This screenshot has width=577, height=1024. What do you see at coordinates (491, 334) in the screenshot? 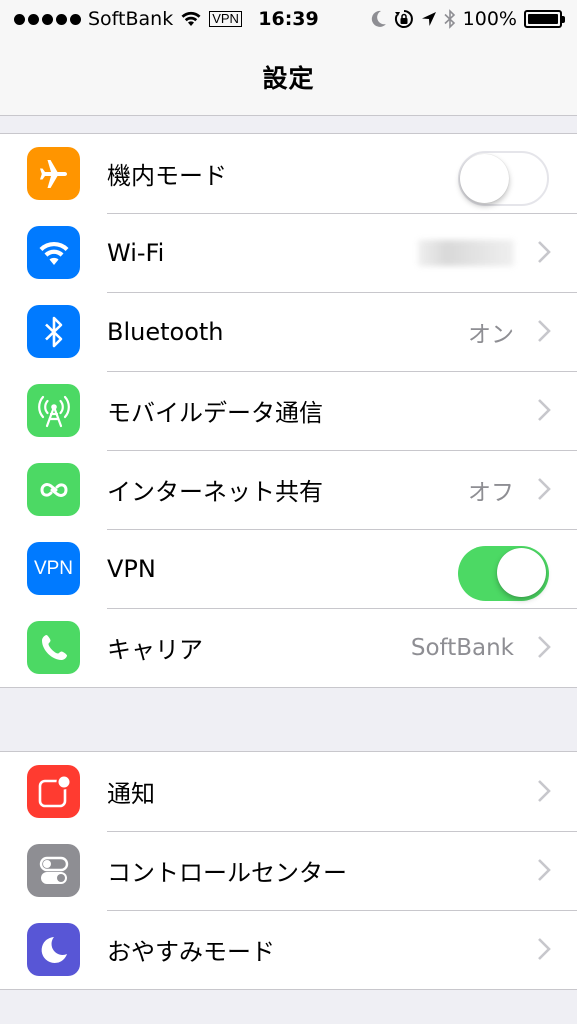
I see `bluetooth-status: オン` at bounding box center [491, 334].